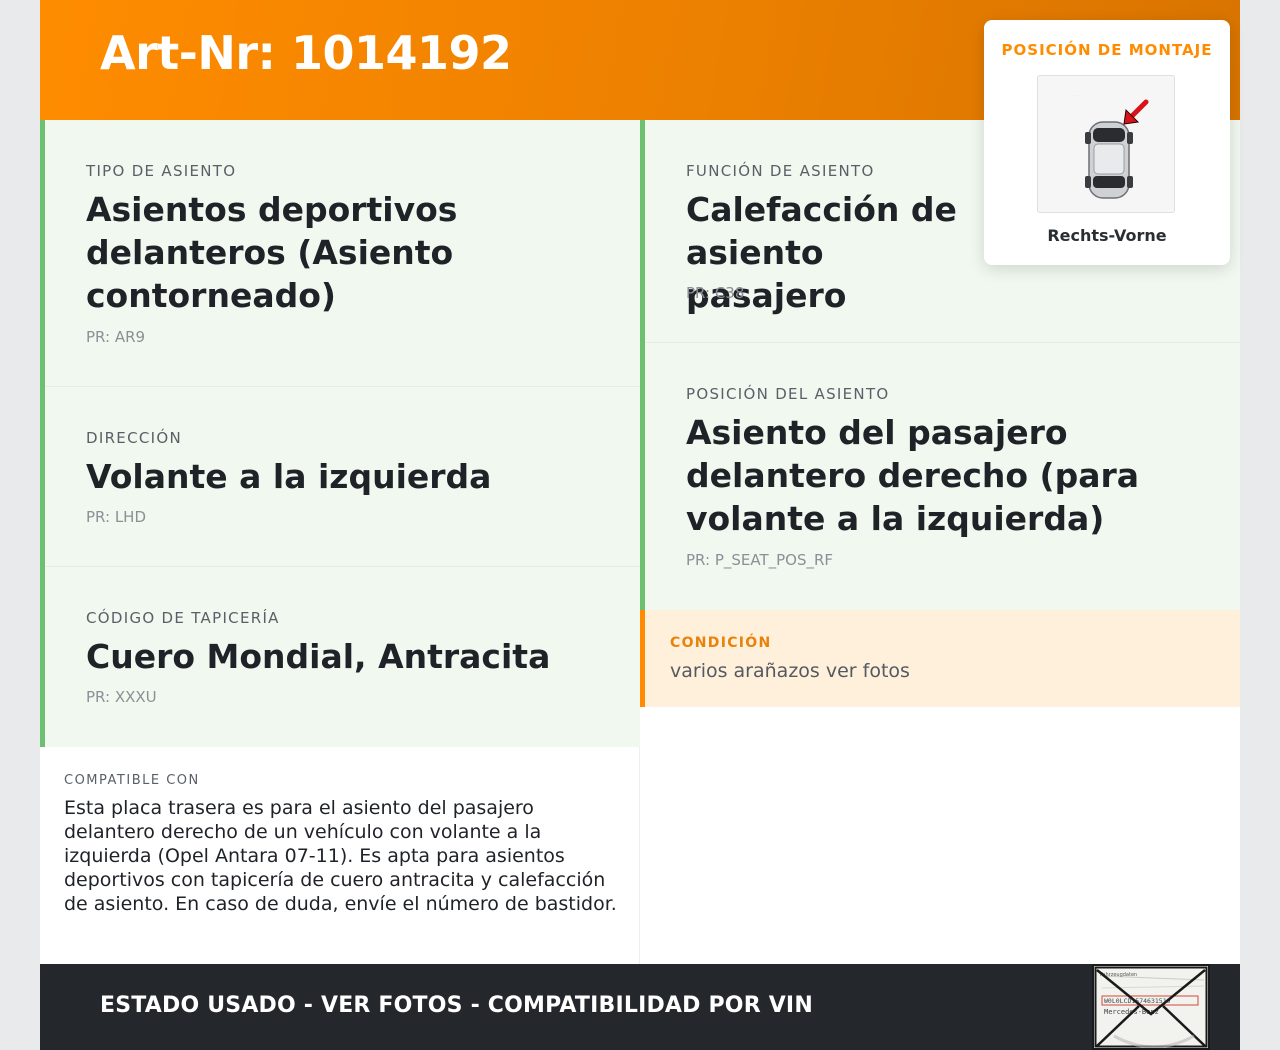 This screenshot has width=1280, height=1050. I want to click on condition-panel: CONDICIÓN varios arañazos ver fotos, so click(940, 658).